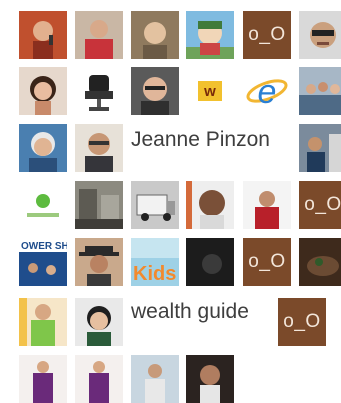 The height and width of the screenshot is (403, 341). Describe the element at coordinates (155, 35) in the screenshot. I see `avatar-woman-smiling` at that location.